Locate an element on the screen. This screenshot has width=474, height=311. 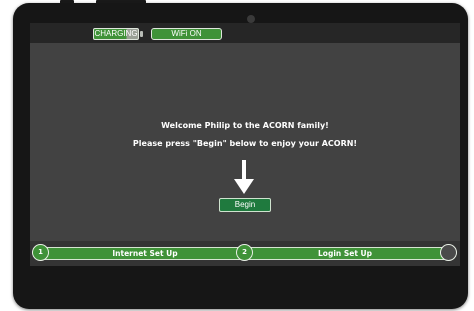
step-2-indicator: 2 is located at coordinates (244, 252).